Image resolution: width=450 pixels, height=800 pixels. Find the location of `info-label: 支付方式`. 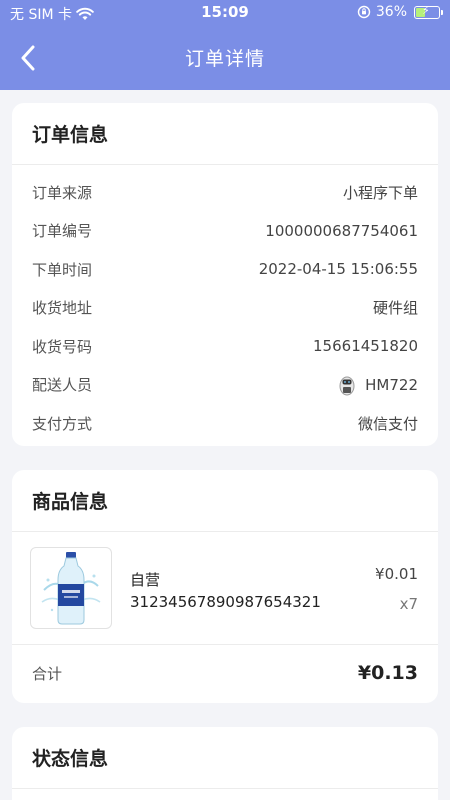

info-label: 支付方式 is located at coordinates (62, 423).